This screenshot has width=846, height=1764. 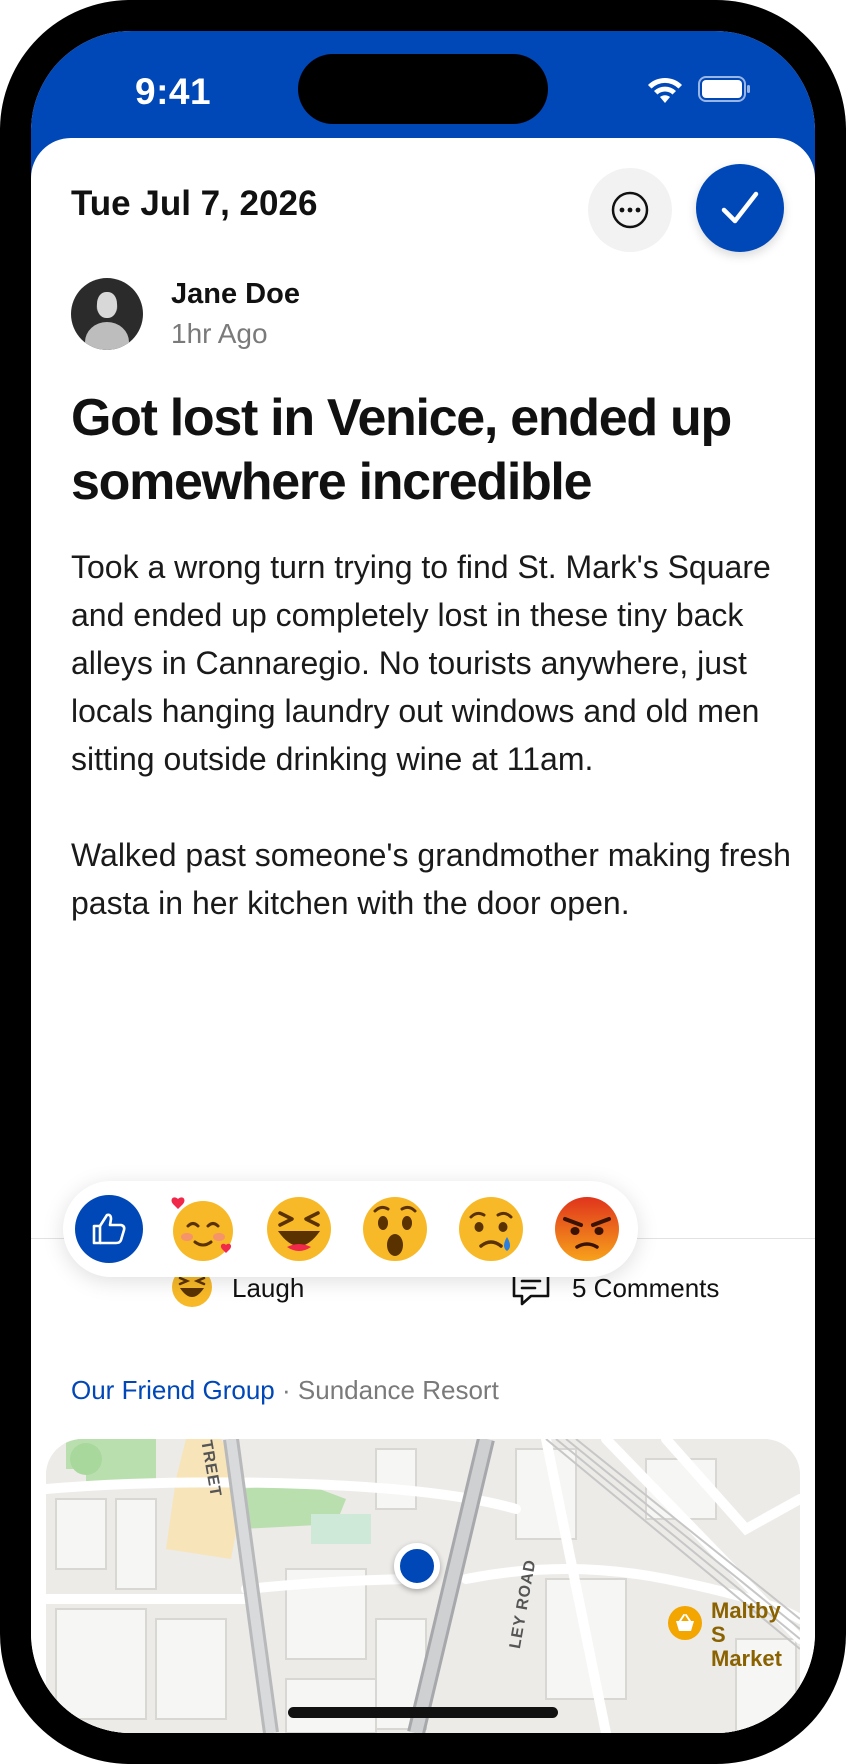 I want to click on basket-icon, so click(x=685, y=1623).